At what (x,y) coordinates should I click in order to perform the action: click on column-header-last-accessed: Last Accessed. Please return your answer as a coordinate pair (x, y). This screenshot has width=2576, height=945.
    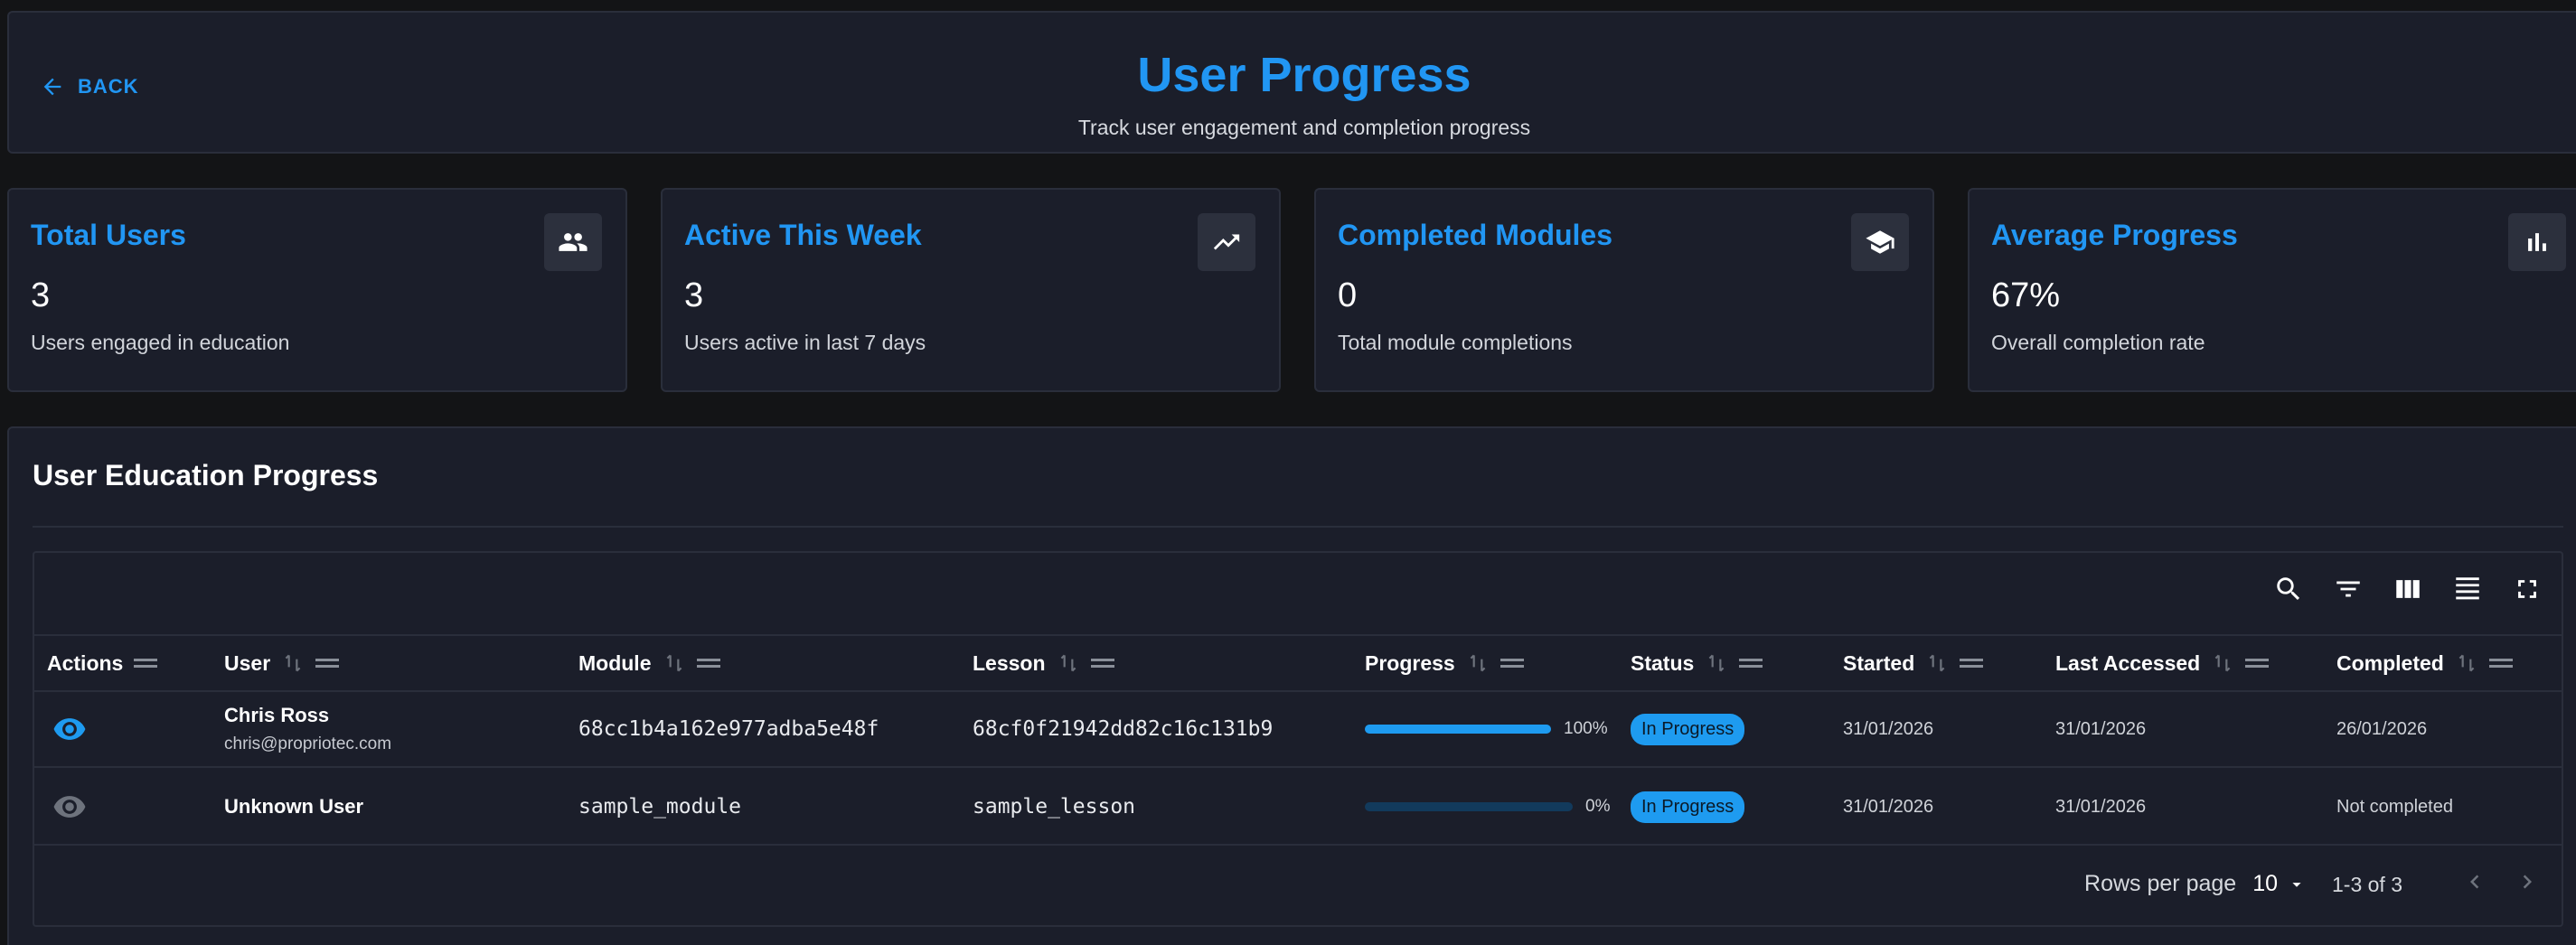
    Looking at the image, I should click on (2163, 663).